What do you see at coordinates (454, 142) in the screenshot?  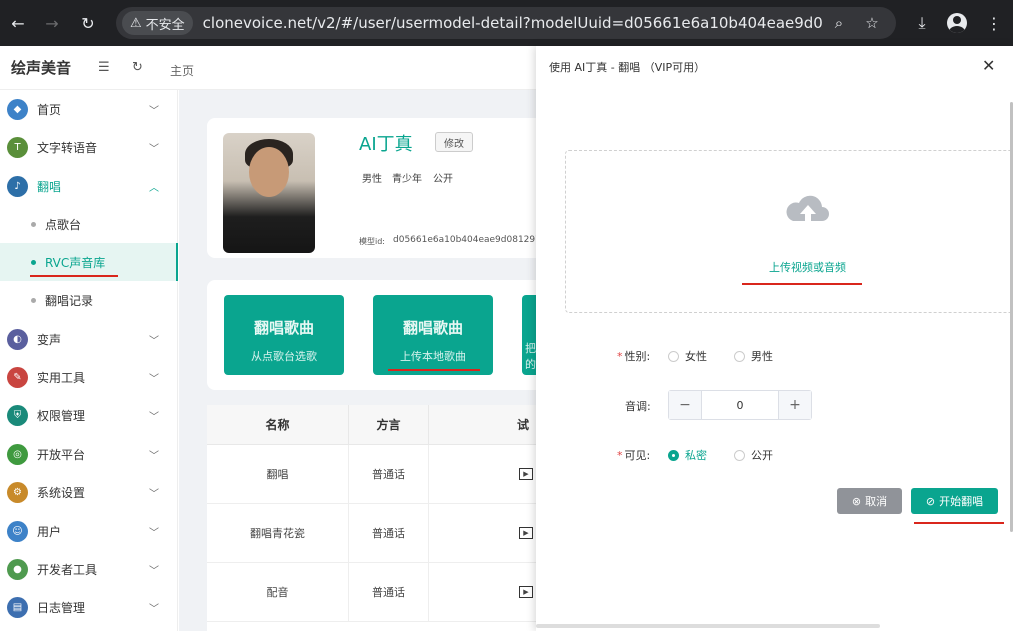 I see `edit-button: 修改` at bounding box center [454, 142].